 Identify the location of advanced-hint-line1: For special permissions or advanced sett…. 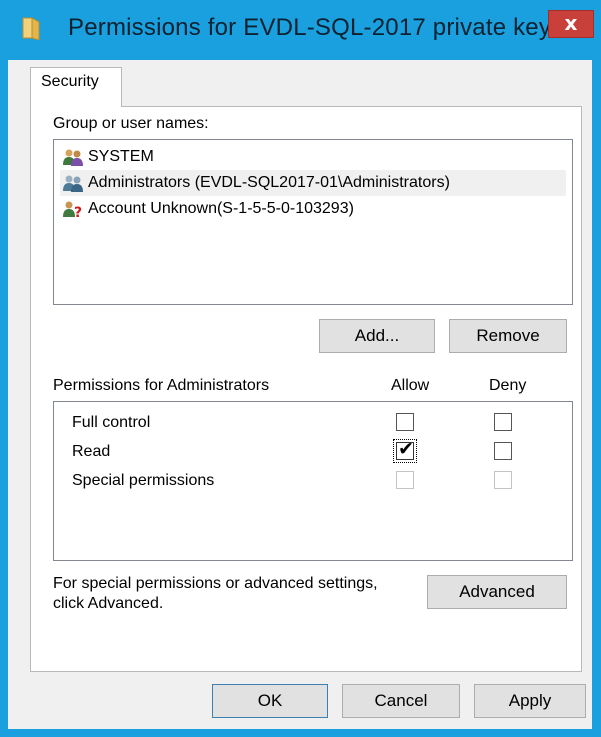
(215, 583).